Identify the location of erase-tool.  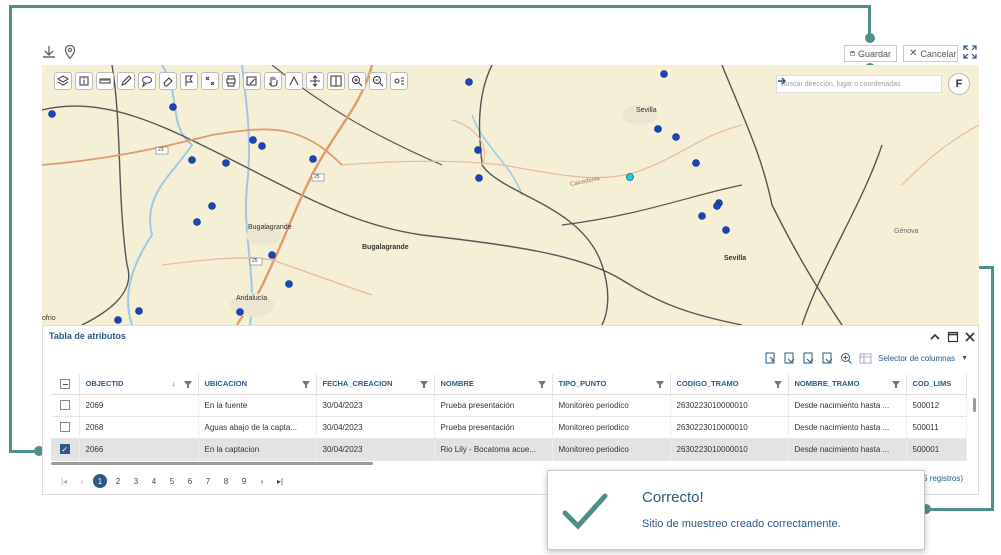
(168, 81).